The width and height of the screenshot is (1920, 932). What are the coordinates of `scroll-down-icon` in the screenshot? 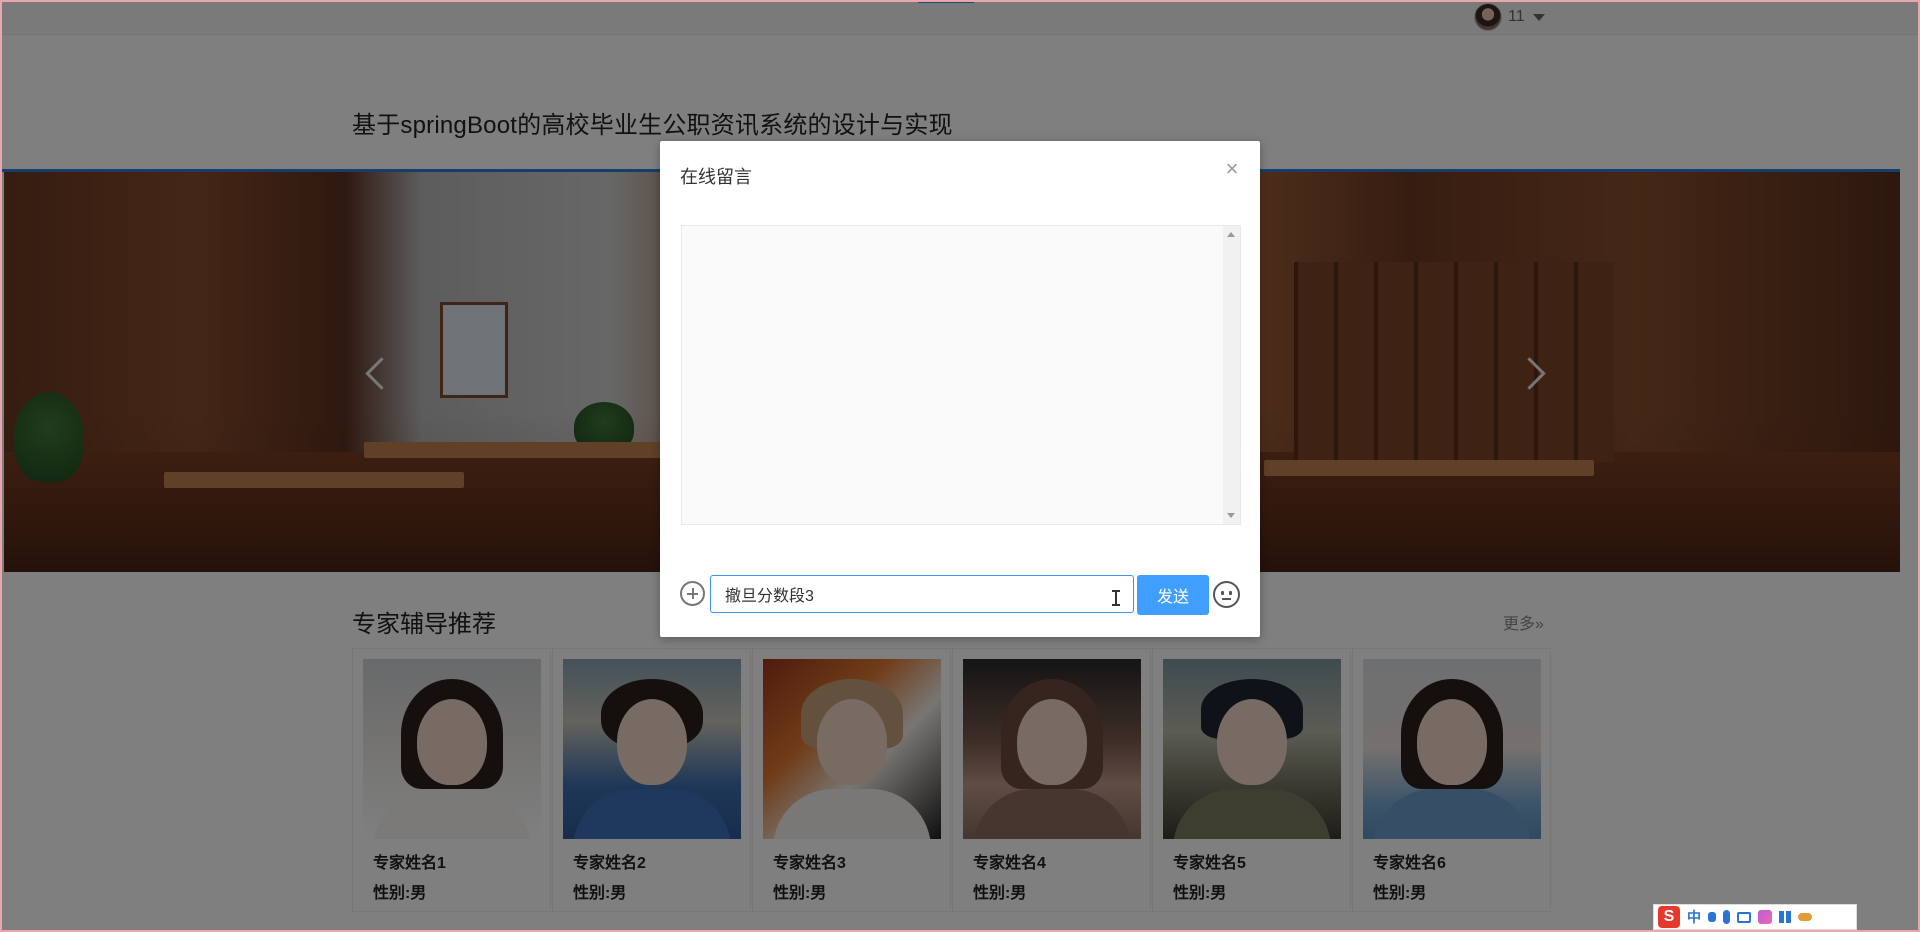 It's located at (1231, 515).